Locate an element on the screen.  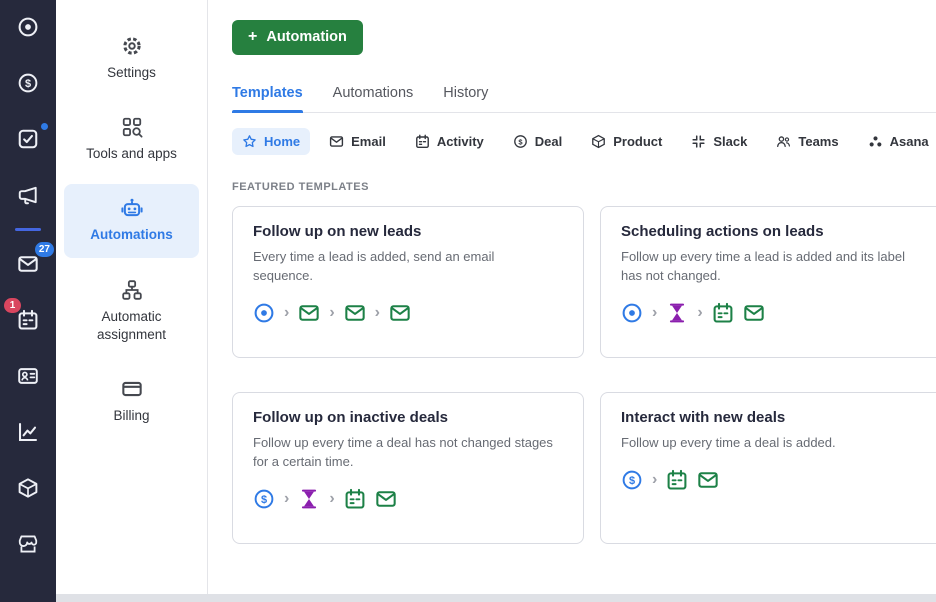
rail-item-leads is located at coordinates (28, 27).